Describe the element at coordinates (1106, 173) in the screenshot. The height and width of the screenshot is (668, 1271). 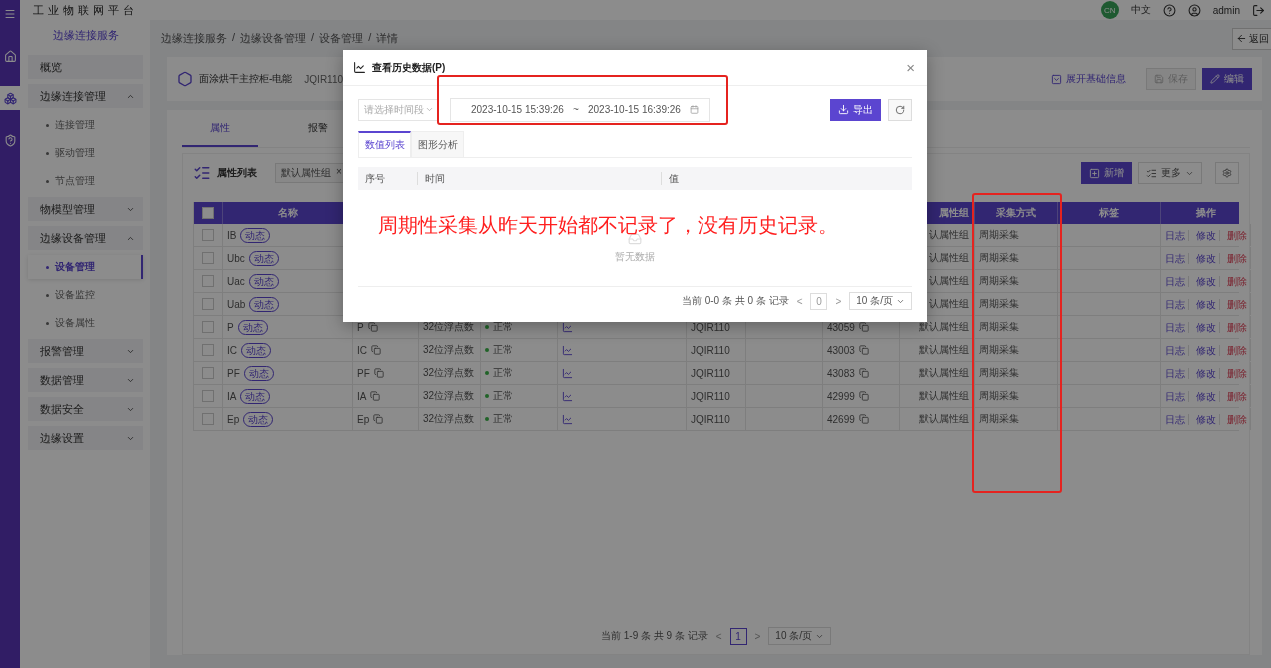
I see `add-button: 新增` at that location.